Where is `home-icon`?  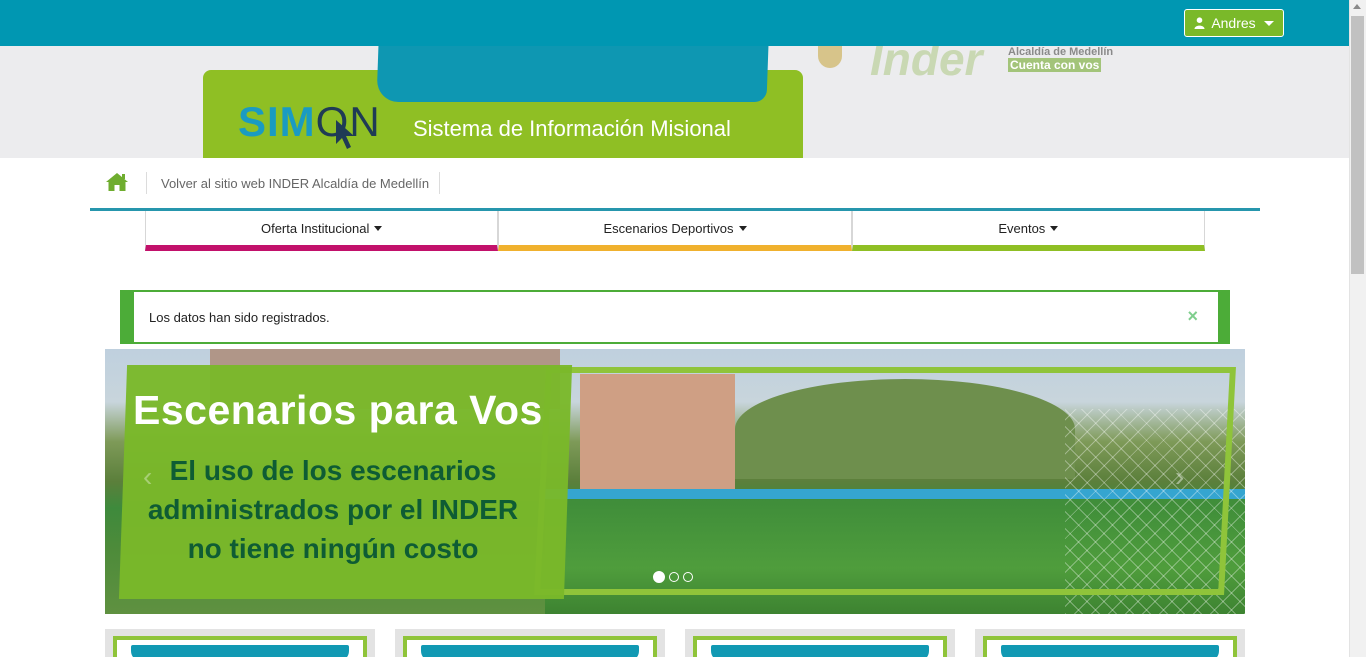
home-icon is located at coordinates (117, 182).